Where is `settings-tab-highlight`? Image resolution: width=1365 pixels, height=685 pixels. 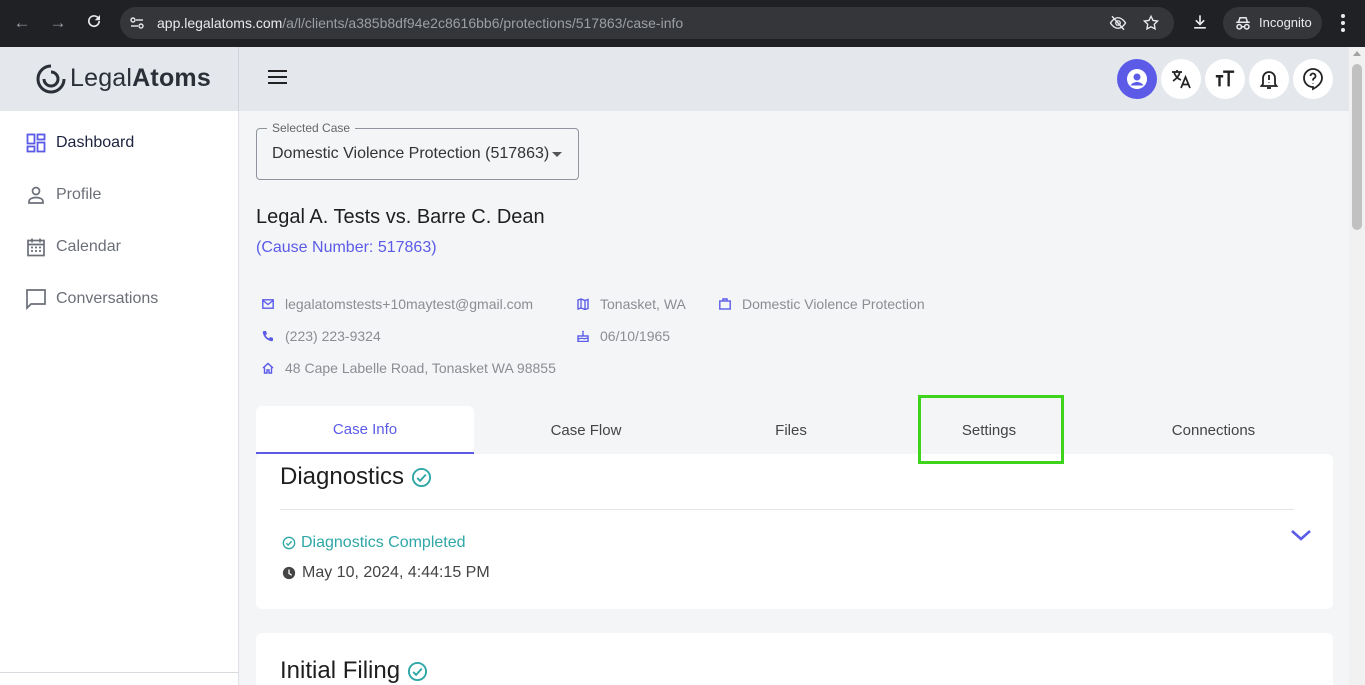
settings-tab-highlight is located at coordinates (991, 429).